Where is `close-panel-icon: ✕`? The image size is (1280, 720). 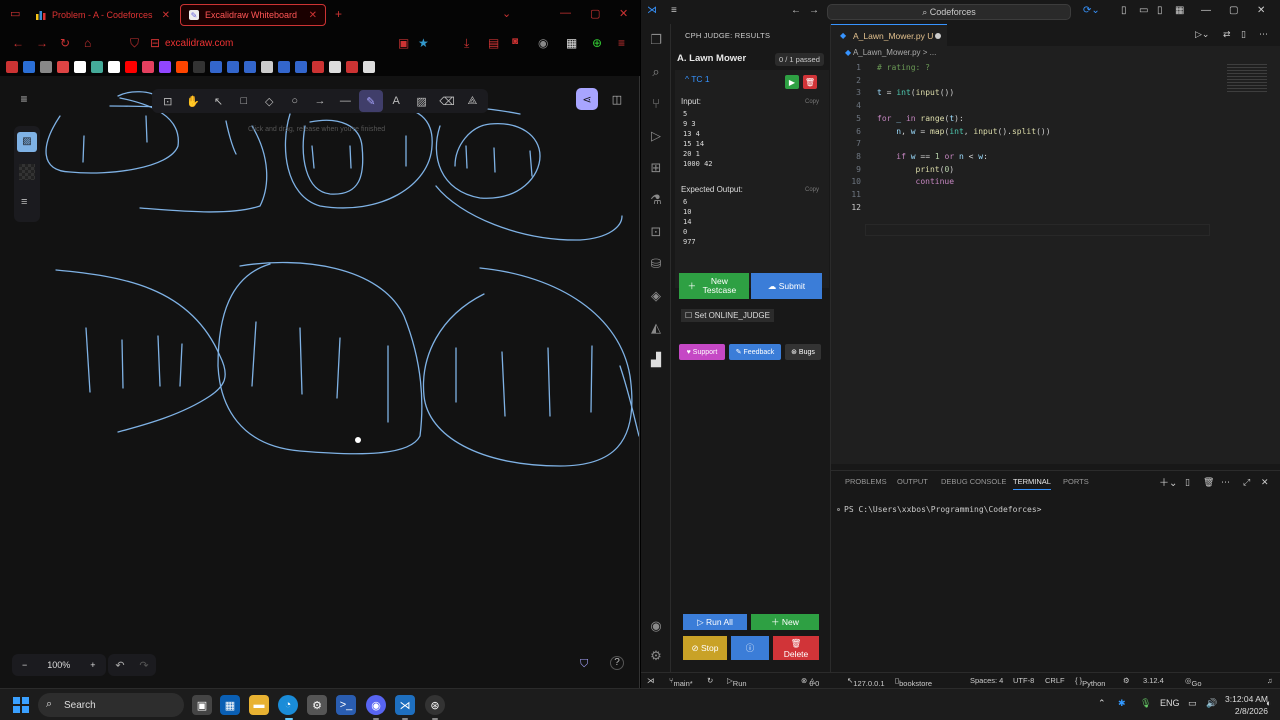
close-panel-icon: ✕ is located at coordinates (1265, 482).